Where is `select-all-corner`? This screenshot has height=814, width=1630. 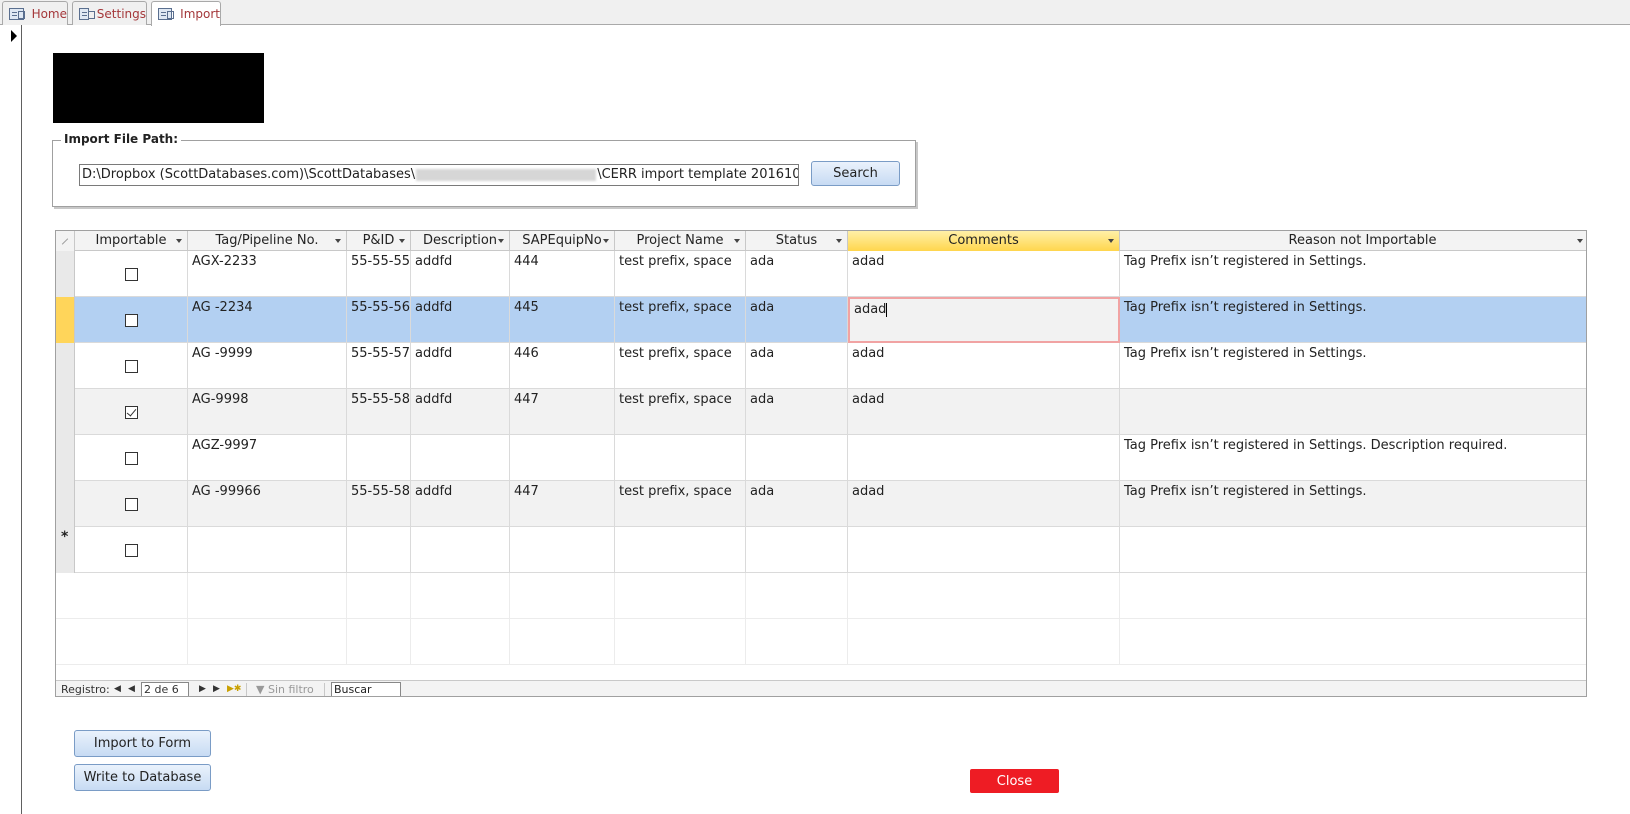
select-all-corner is located at coordinates (65, 241).